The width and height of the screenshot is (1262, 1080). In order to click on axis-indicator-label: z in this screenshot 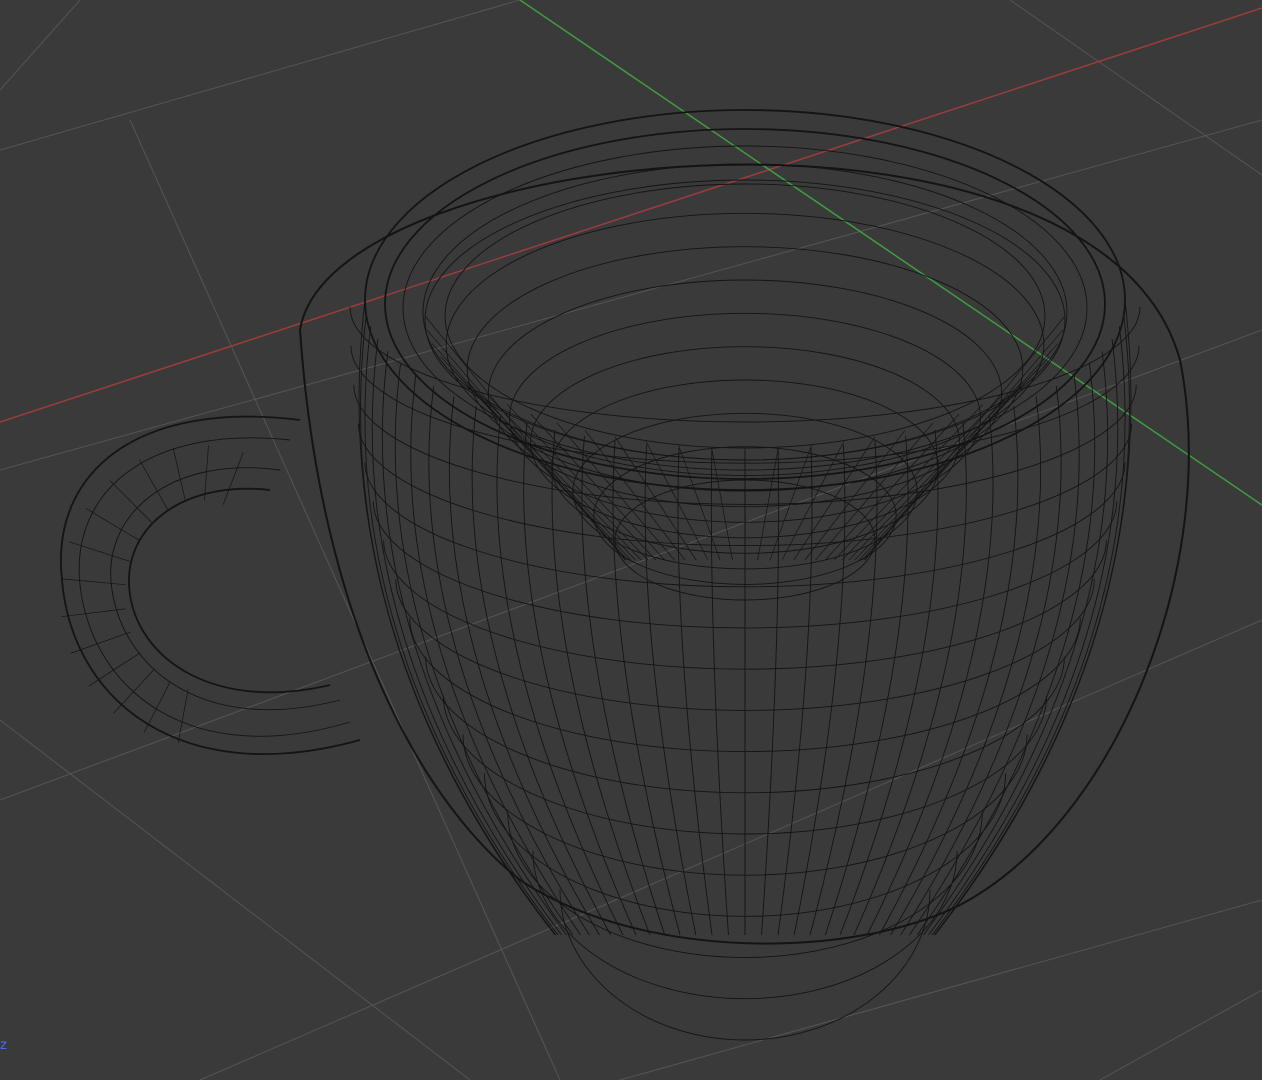, I will do `click(3, 1045)`.